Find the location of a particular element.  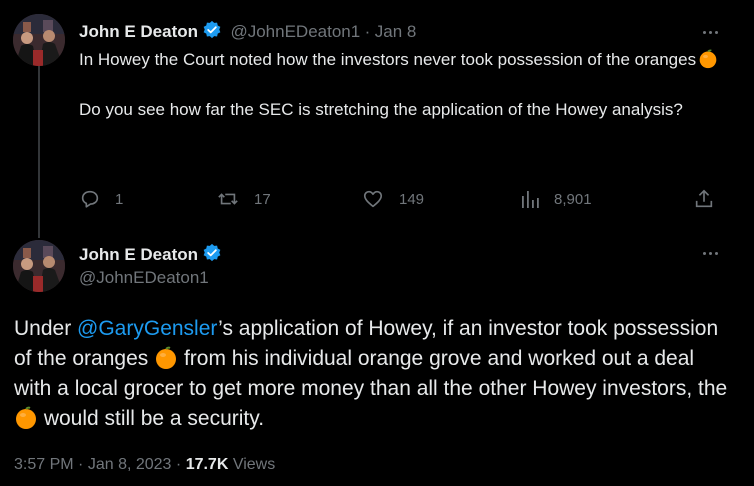

views-icon is located at coordinates (530, 199).